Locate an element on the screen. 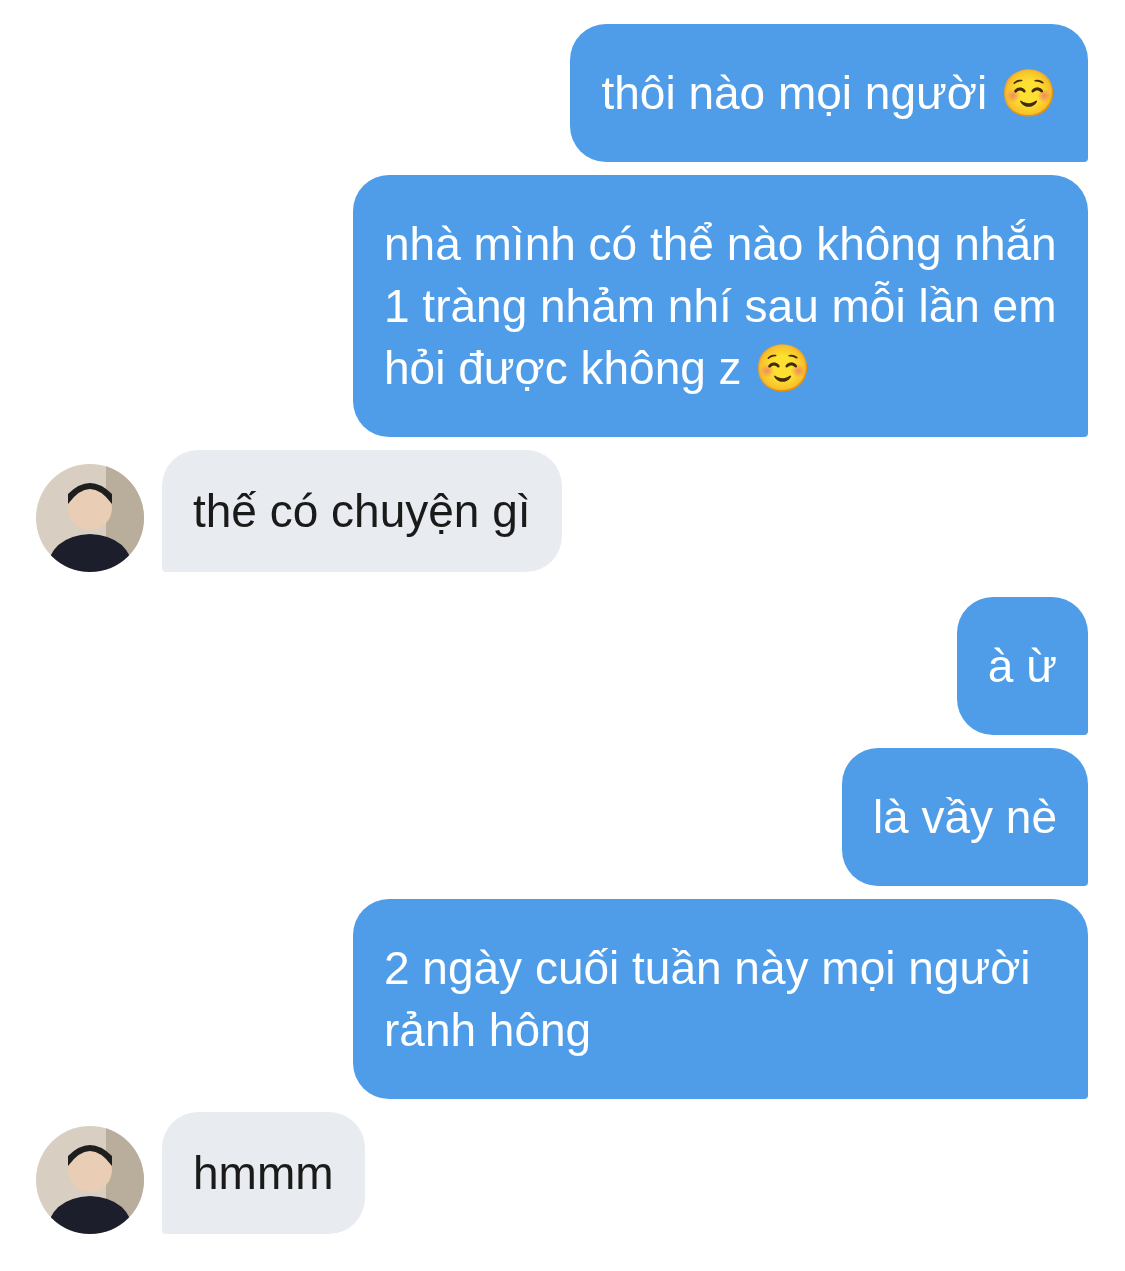 The image size is (1125, 1271). received-message: thế có chuyện gì is located at coordinates (362, 511).